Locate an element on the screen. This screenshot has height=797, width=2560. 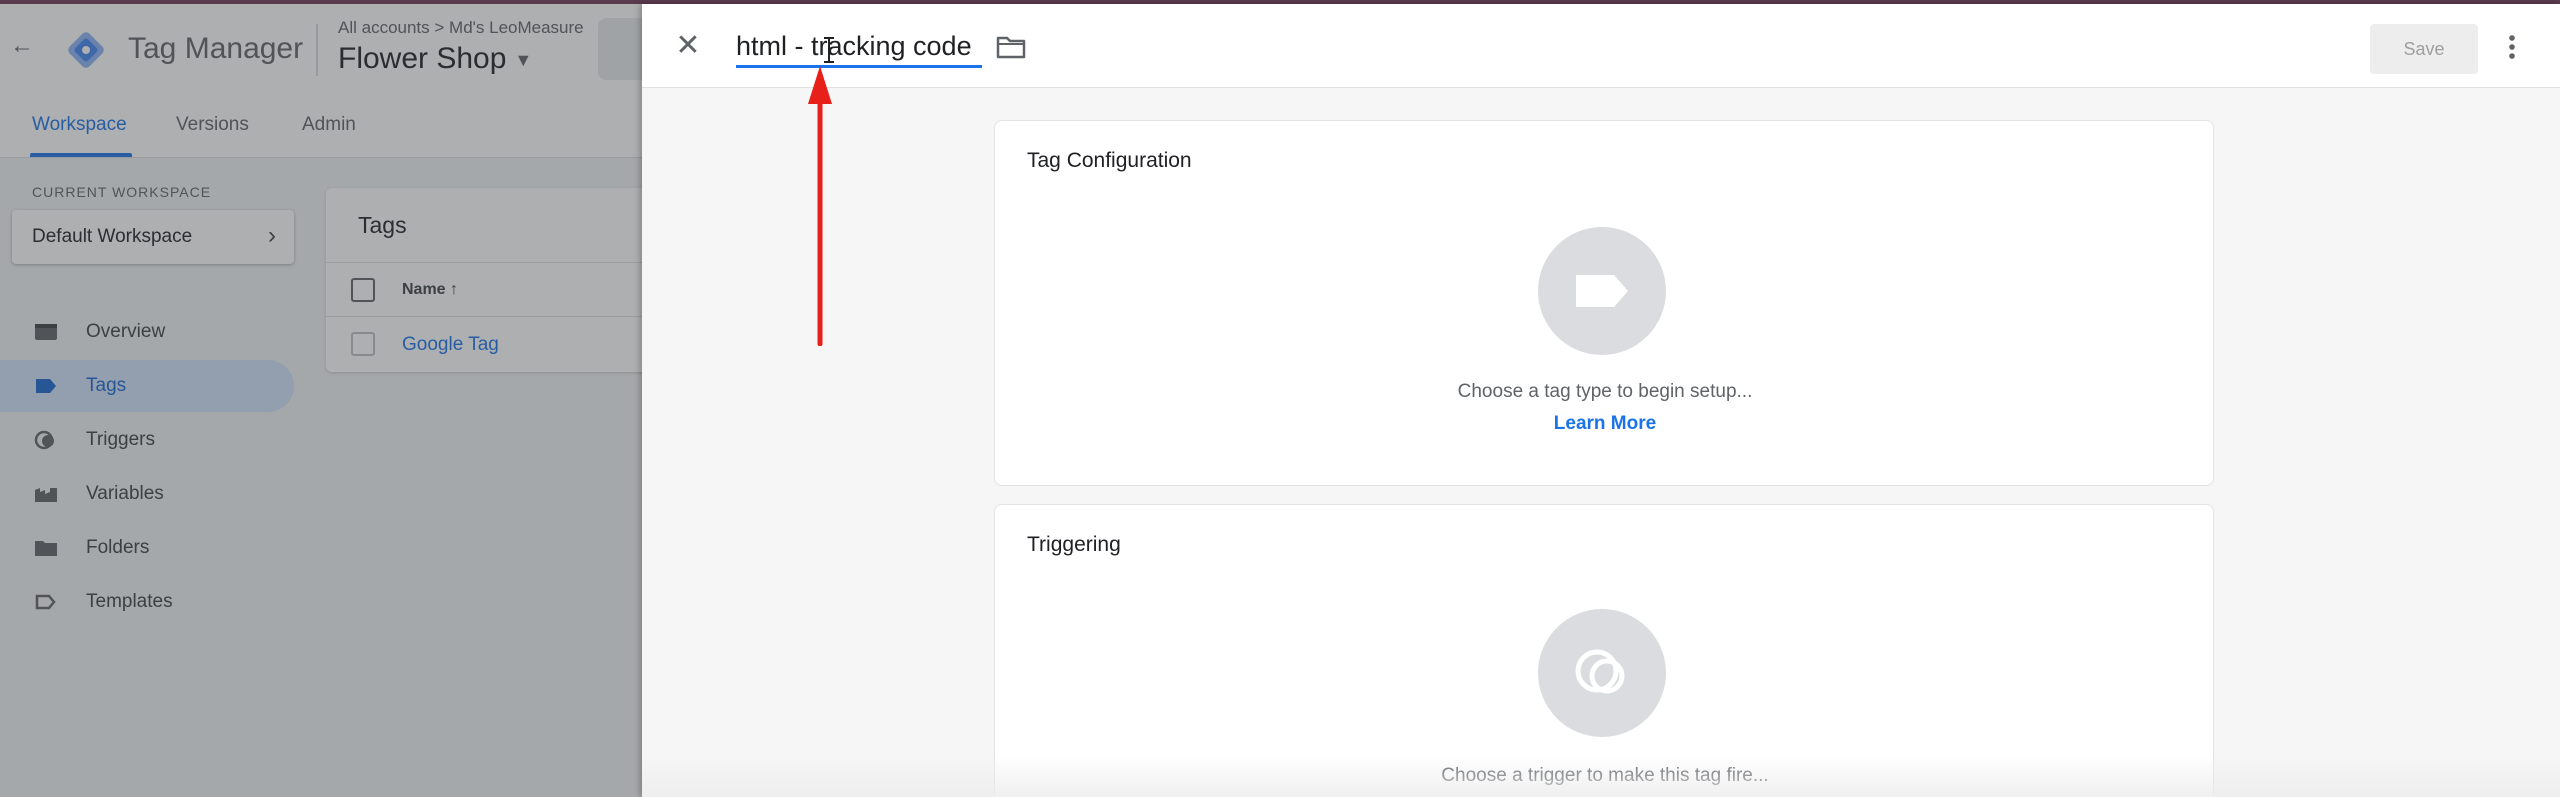
tag-name-input is located at coordinates (859, 48).